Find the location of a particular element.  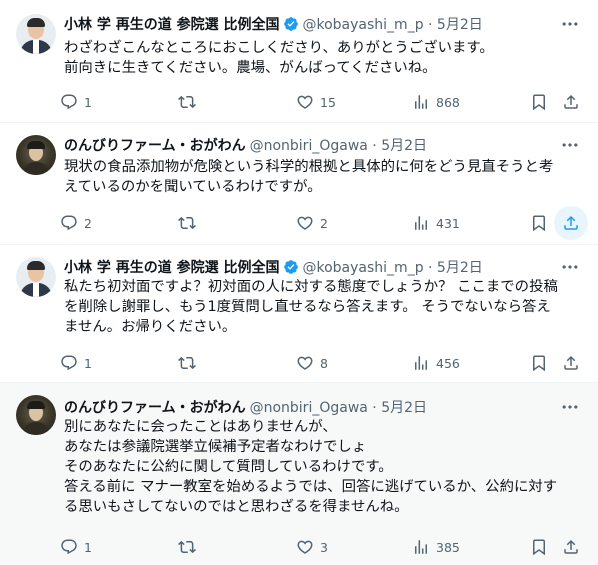

like-button: 2 is located at coordinates (312, 223).